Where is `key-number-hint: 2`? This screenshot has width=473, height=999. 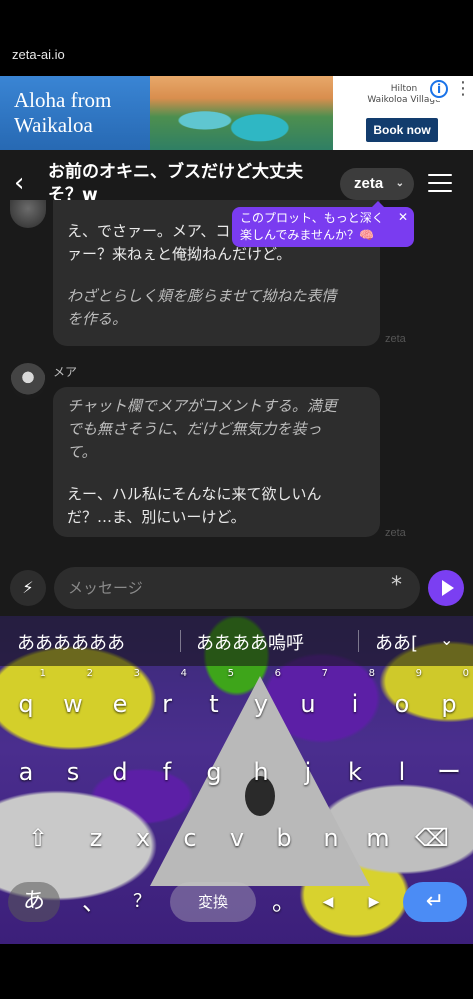
key-number-hint: 2 is located at coordinates (89, 673).